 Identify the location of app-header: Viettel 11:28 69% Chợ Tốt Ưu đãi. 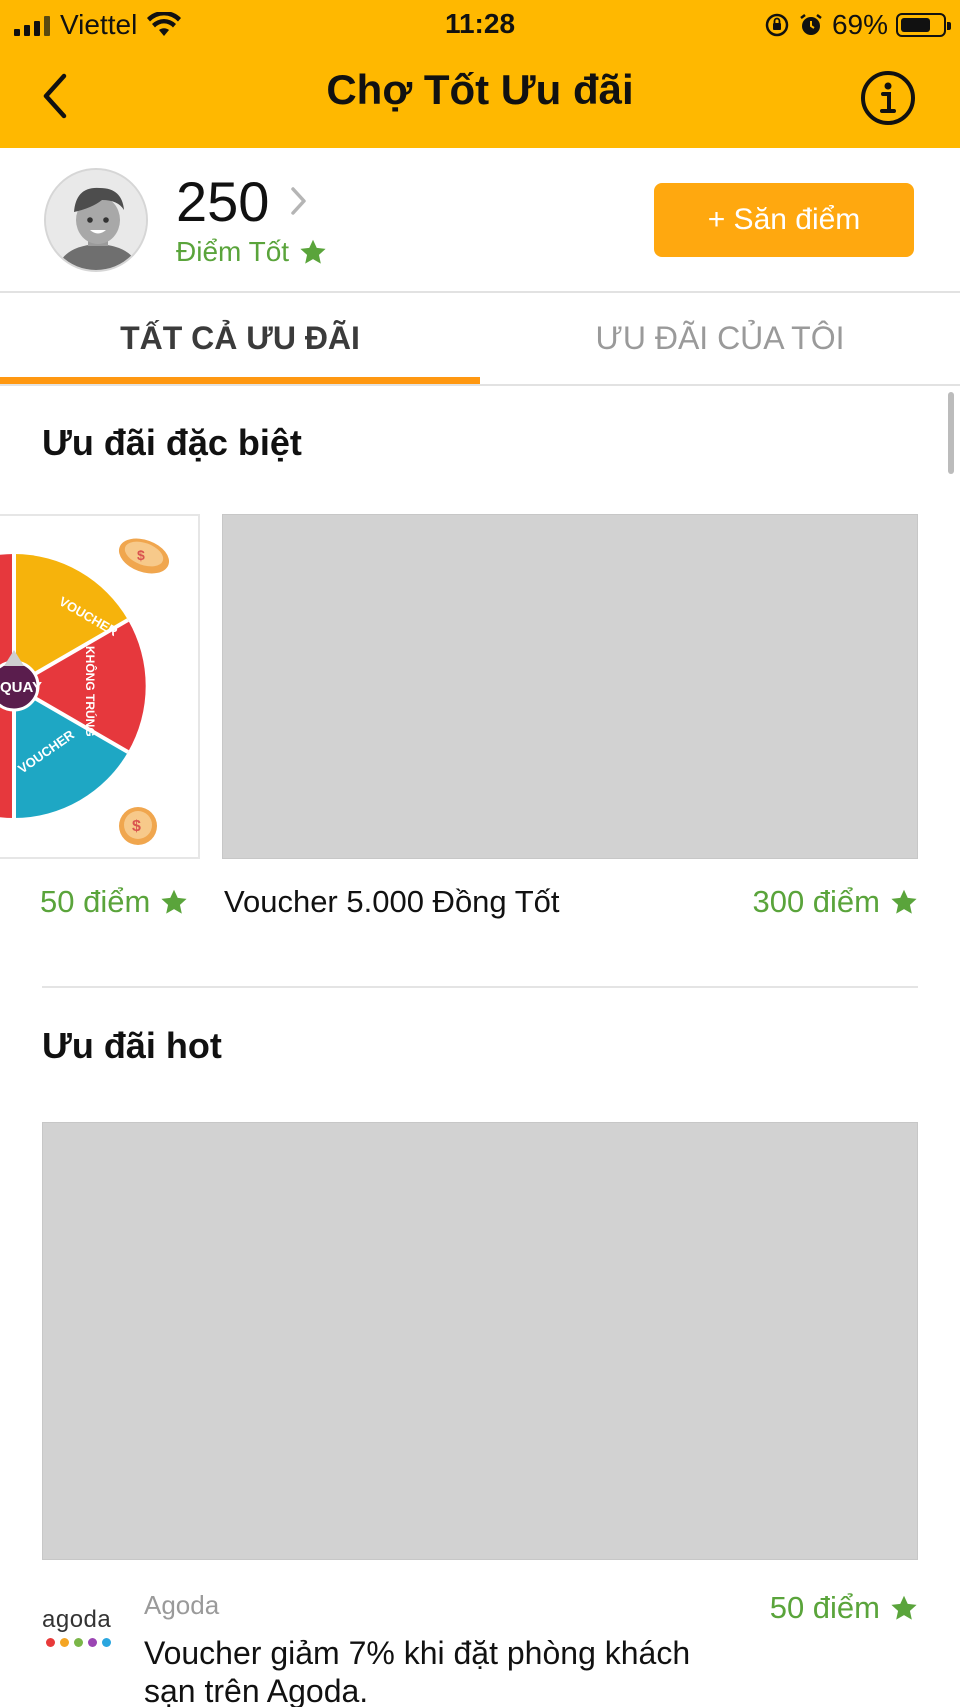
(480, 74).